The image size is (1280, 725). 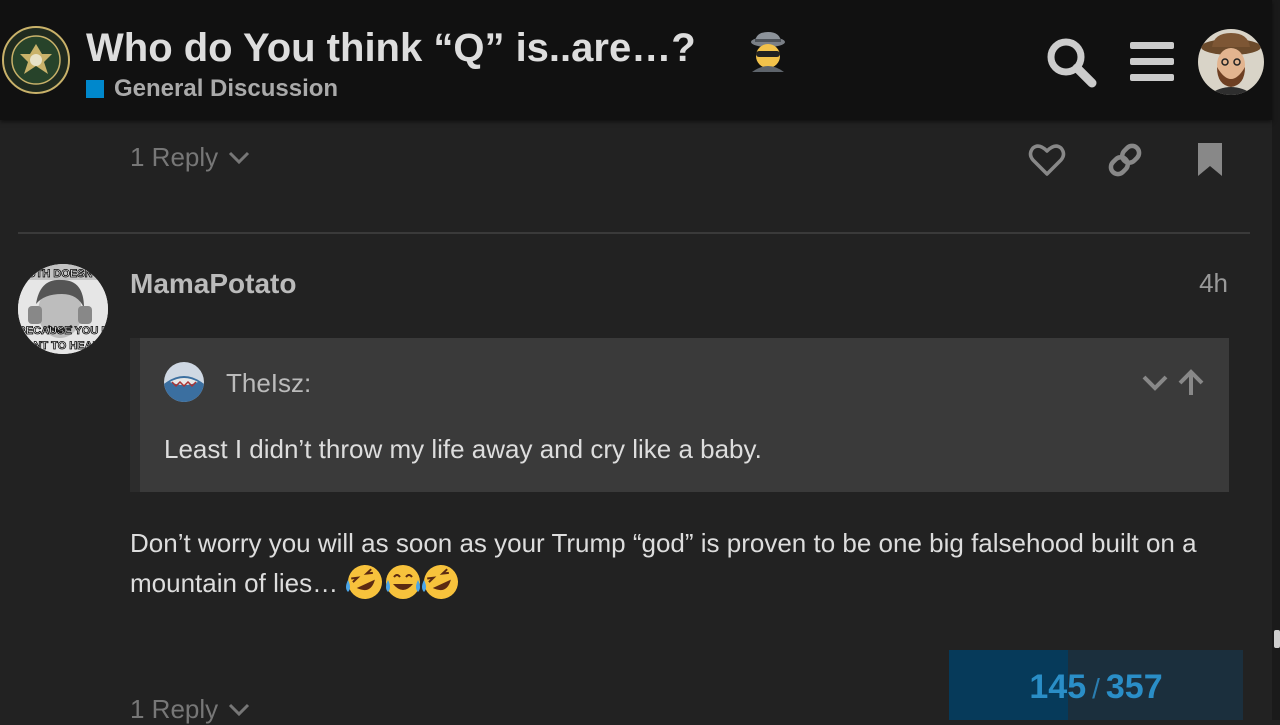 I want to click on heart-icon, so click(x=1047, y=160).